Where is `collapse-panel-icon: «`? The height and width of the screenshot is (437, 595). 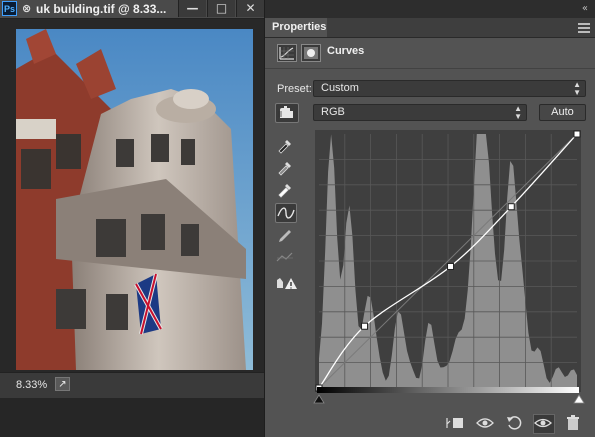 collapse-panel-icon: « is located at coordinates (585, 8).